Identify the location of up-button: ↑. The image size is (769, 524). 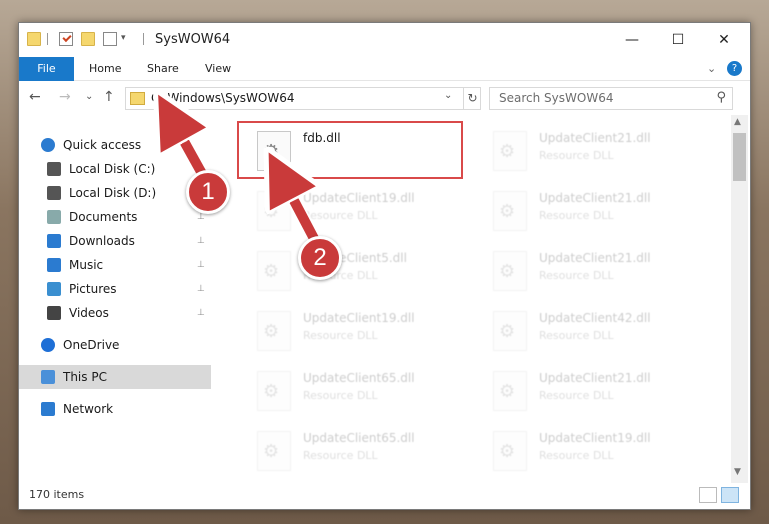
(109, 97).